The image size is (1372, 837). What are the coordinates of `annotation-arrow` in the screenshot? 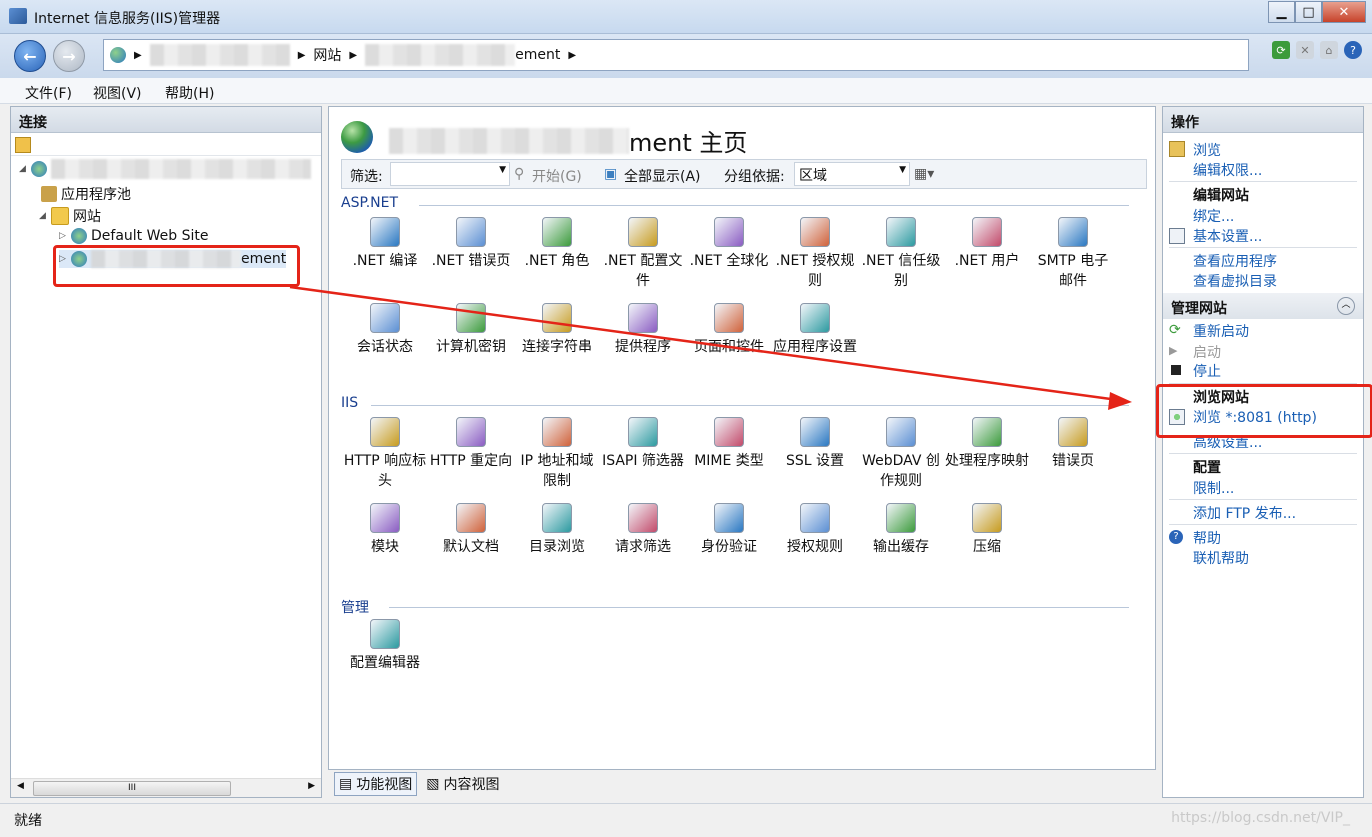 It's located at (710, 347).